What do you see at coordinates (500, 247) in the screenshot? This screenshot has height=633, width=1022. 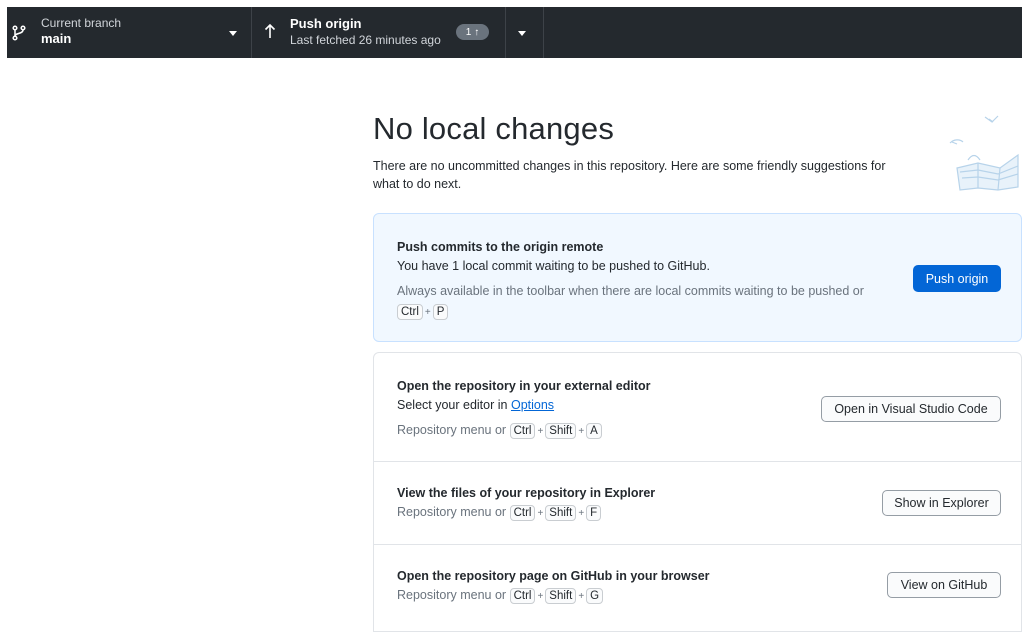 I see `push-suggestion-title: Push commits to the origin remote` at bounding box center [500, 247].